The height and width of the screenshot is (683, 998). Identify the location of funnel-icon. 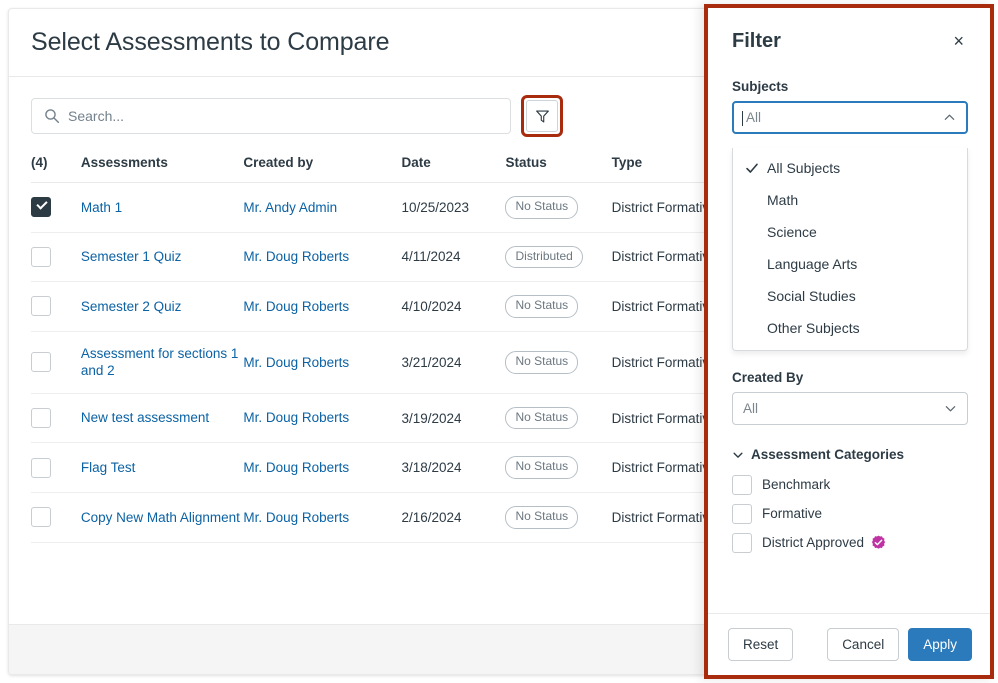
(542, 116).